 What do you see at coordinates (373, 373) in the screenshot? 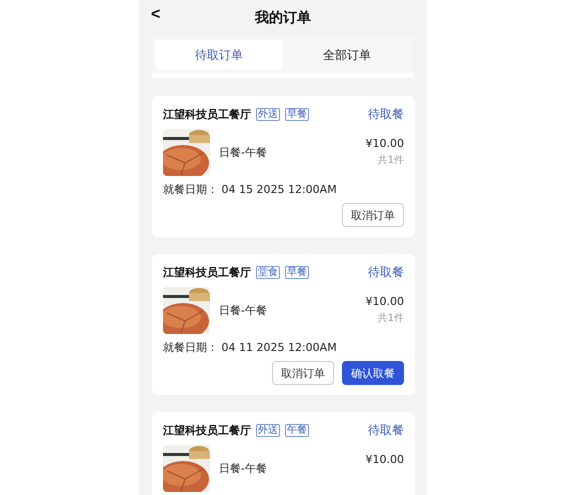
I see `confirm-button: 确认取餐` at bounding box center [373, 373].